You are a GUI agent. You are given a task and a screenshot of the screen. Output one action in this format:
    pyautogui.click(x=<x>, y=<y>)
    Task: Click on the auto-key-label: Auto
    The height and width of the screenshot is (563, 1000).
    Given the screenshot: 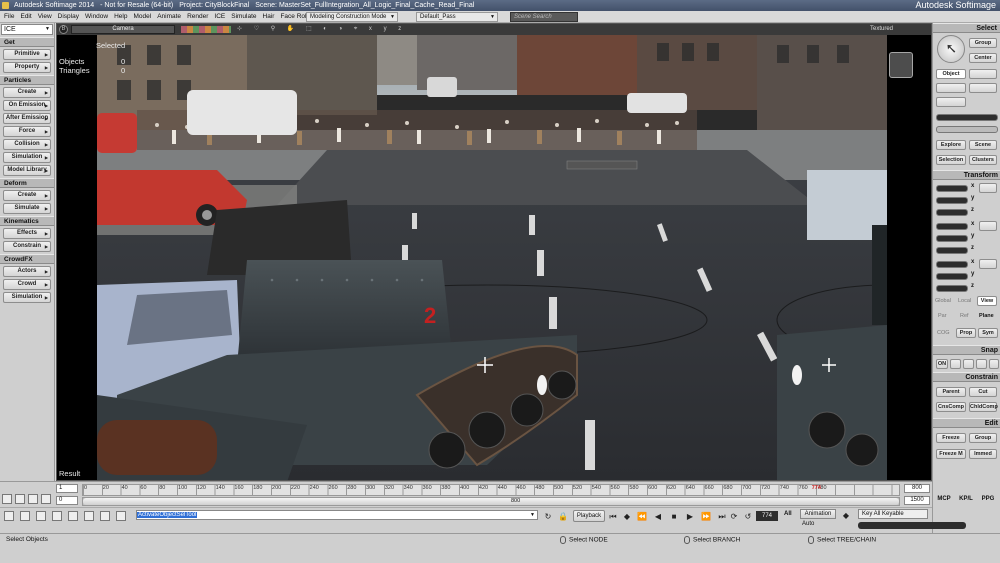 What is the action you would take?
    pyautogui.click(x=808, y=524)
    